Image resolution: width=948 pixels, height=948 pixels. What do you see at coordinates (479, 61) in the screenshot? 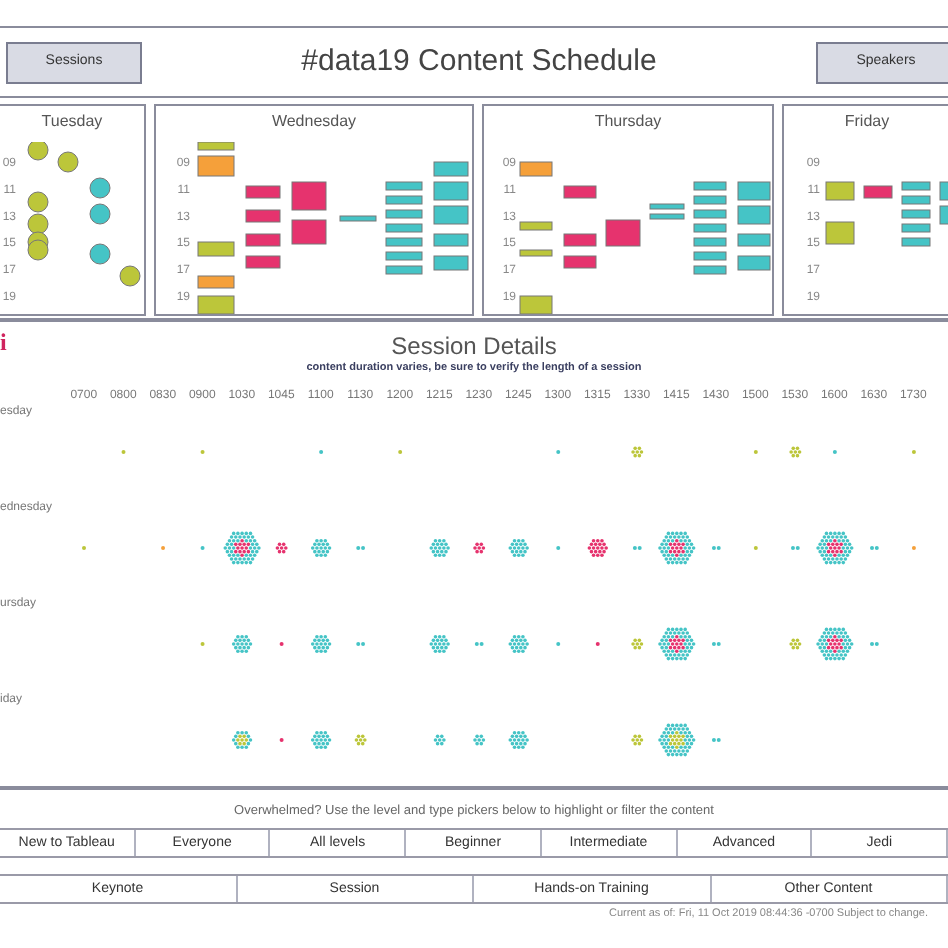
I see `dashboard-title: #data19 Content Schedule` at bounding box center [479, 61].